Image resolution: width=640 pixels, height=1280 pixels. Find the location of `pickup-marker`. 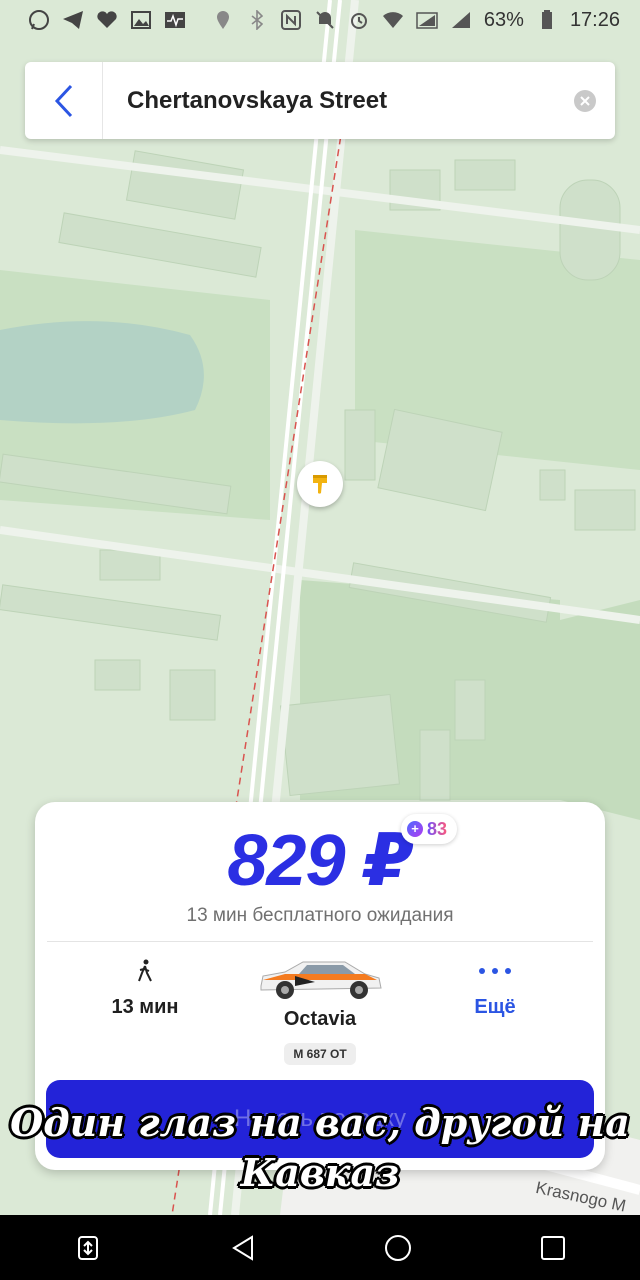

pickup-marker is located at coordinates (320, 484).